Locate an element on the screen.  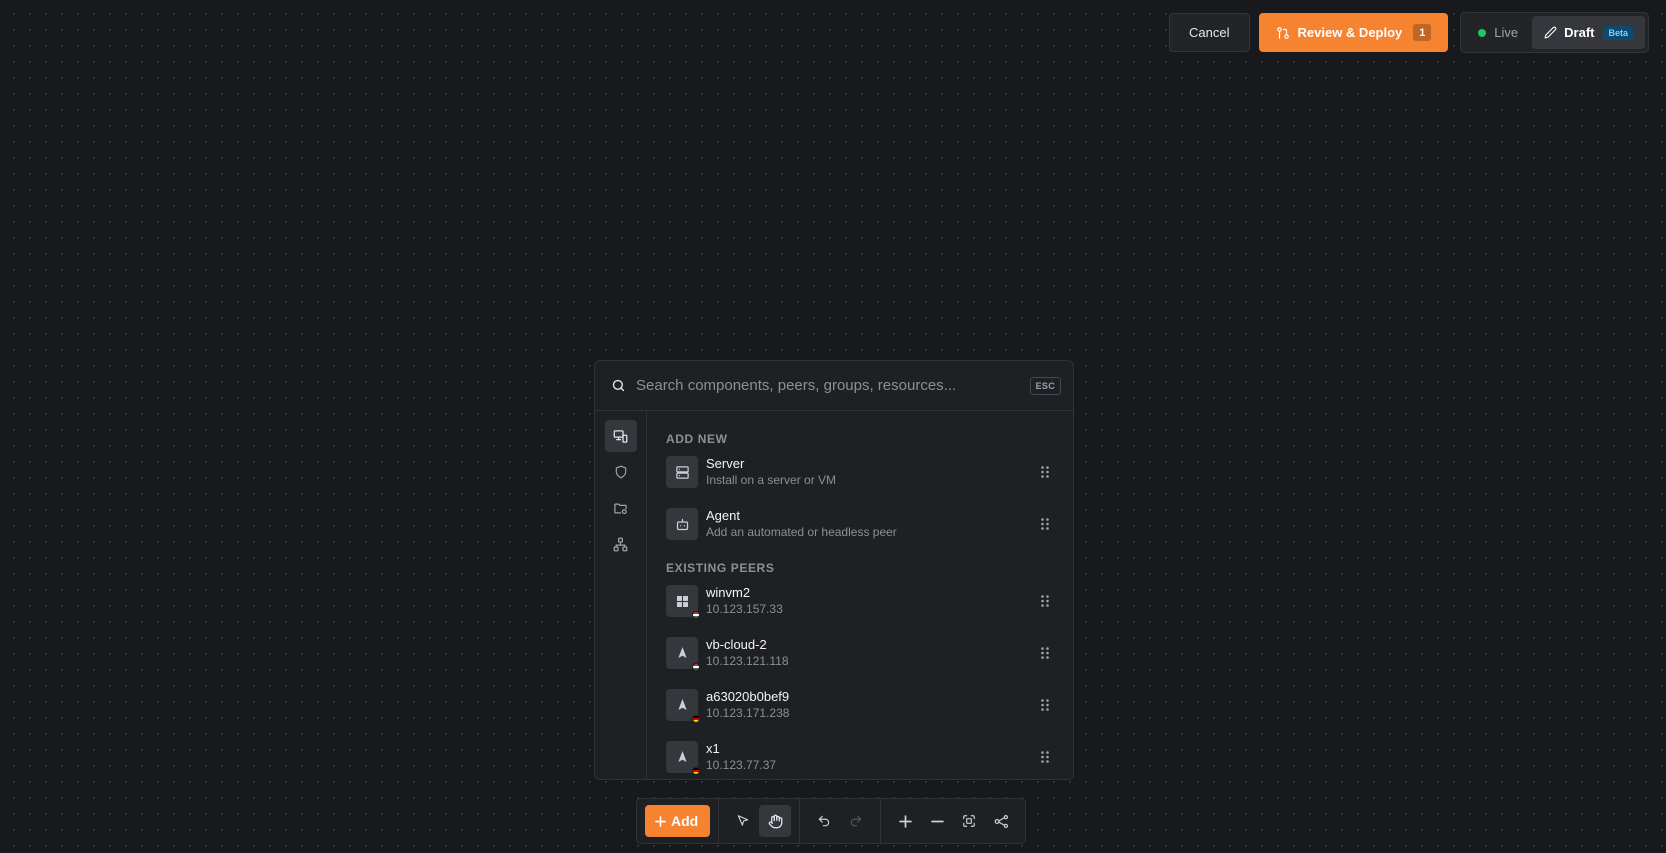
server-icon is located at coordinates (682, 472).